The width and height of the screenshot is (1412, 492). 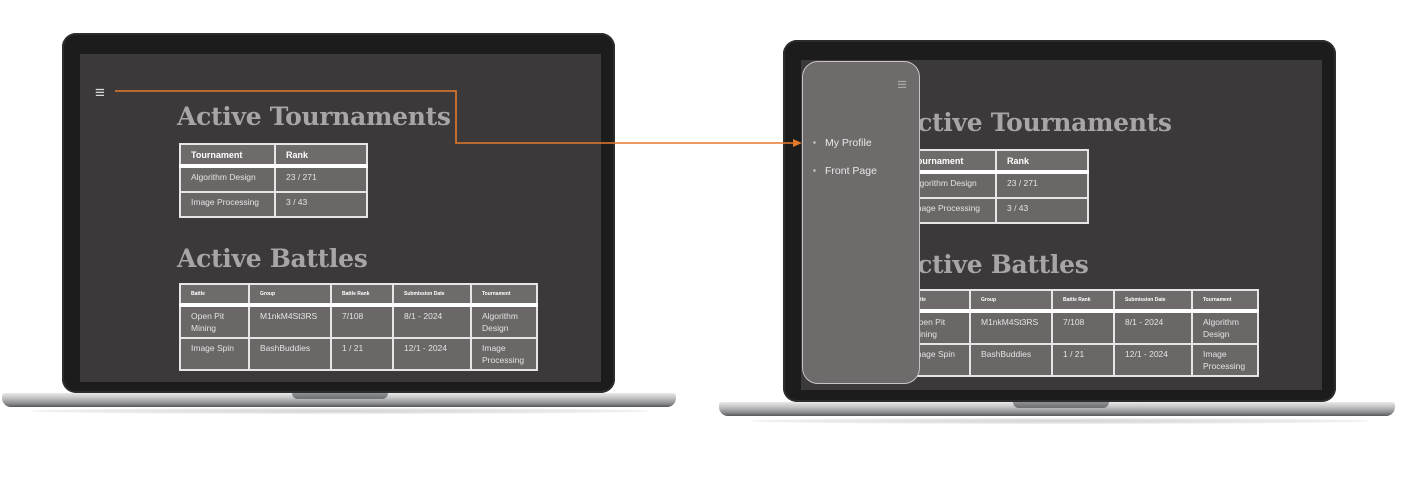 What do you see at coordinates (797, 143) in the screenshot?
I see `arrowhead-icon` at bounding box center [797, 143].